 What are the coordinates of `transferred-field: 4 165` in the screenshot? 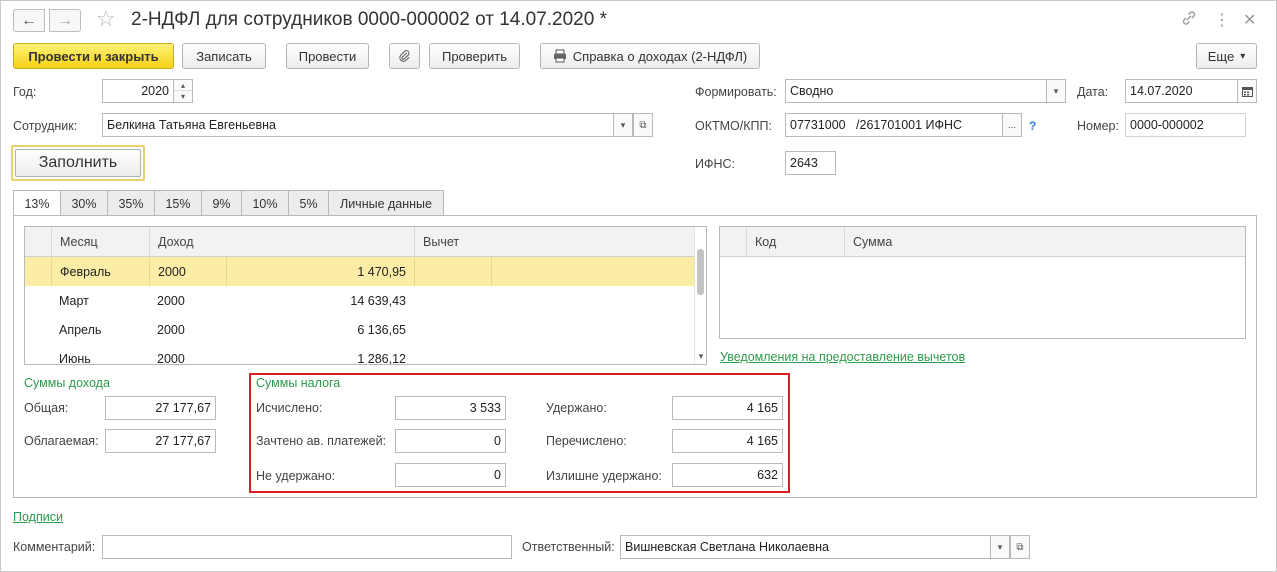 It's located at (727, 441).